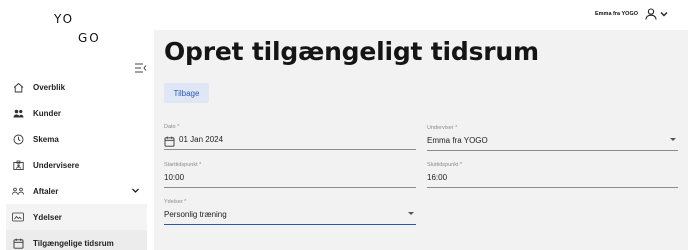  What do you see at coordinates (186, 93) in the screenshot?
I see `back-button: Tilbage` at bounding box center [186, 93].